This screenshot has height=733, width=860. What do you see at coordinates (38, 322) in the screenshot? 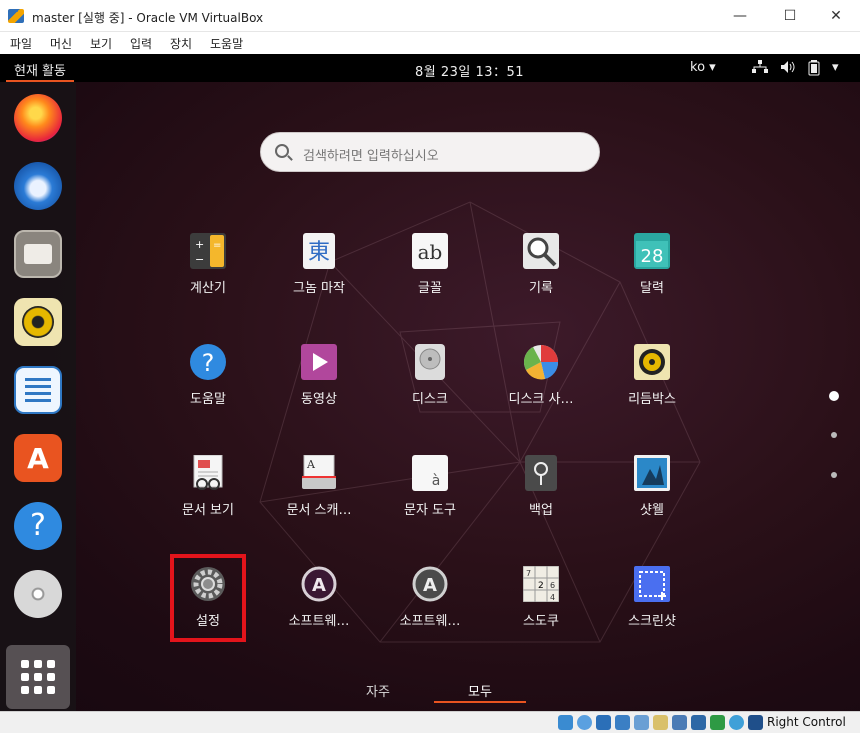
I see `rhythmbox-icon` at bounding box center [38, 322].